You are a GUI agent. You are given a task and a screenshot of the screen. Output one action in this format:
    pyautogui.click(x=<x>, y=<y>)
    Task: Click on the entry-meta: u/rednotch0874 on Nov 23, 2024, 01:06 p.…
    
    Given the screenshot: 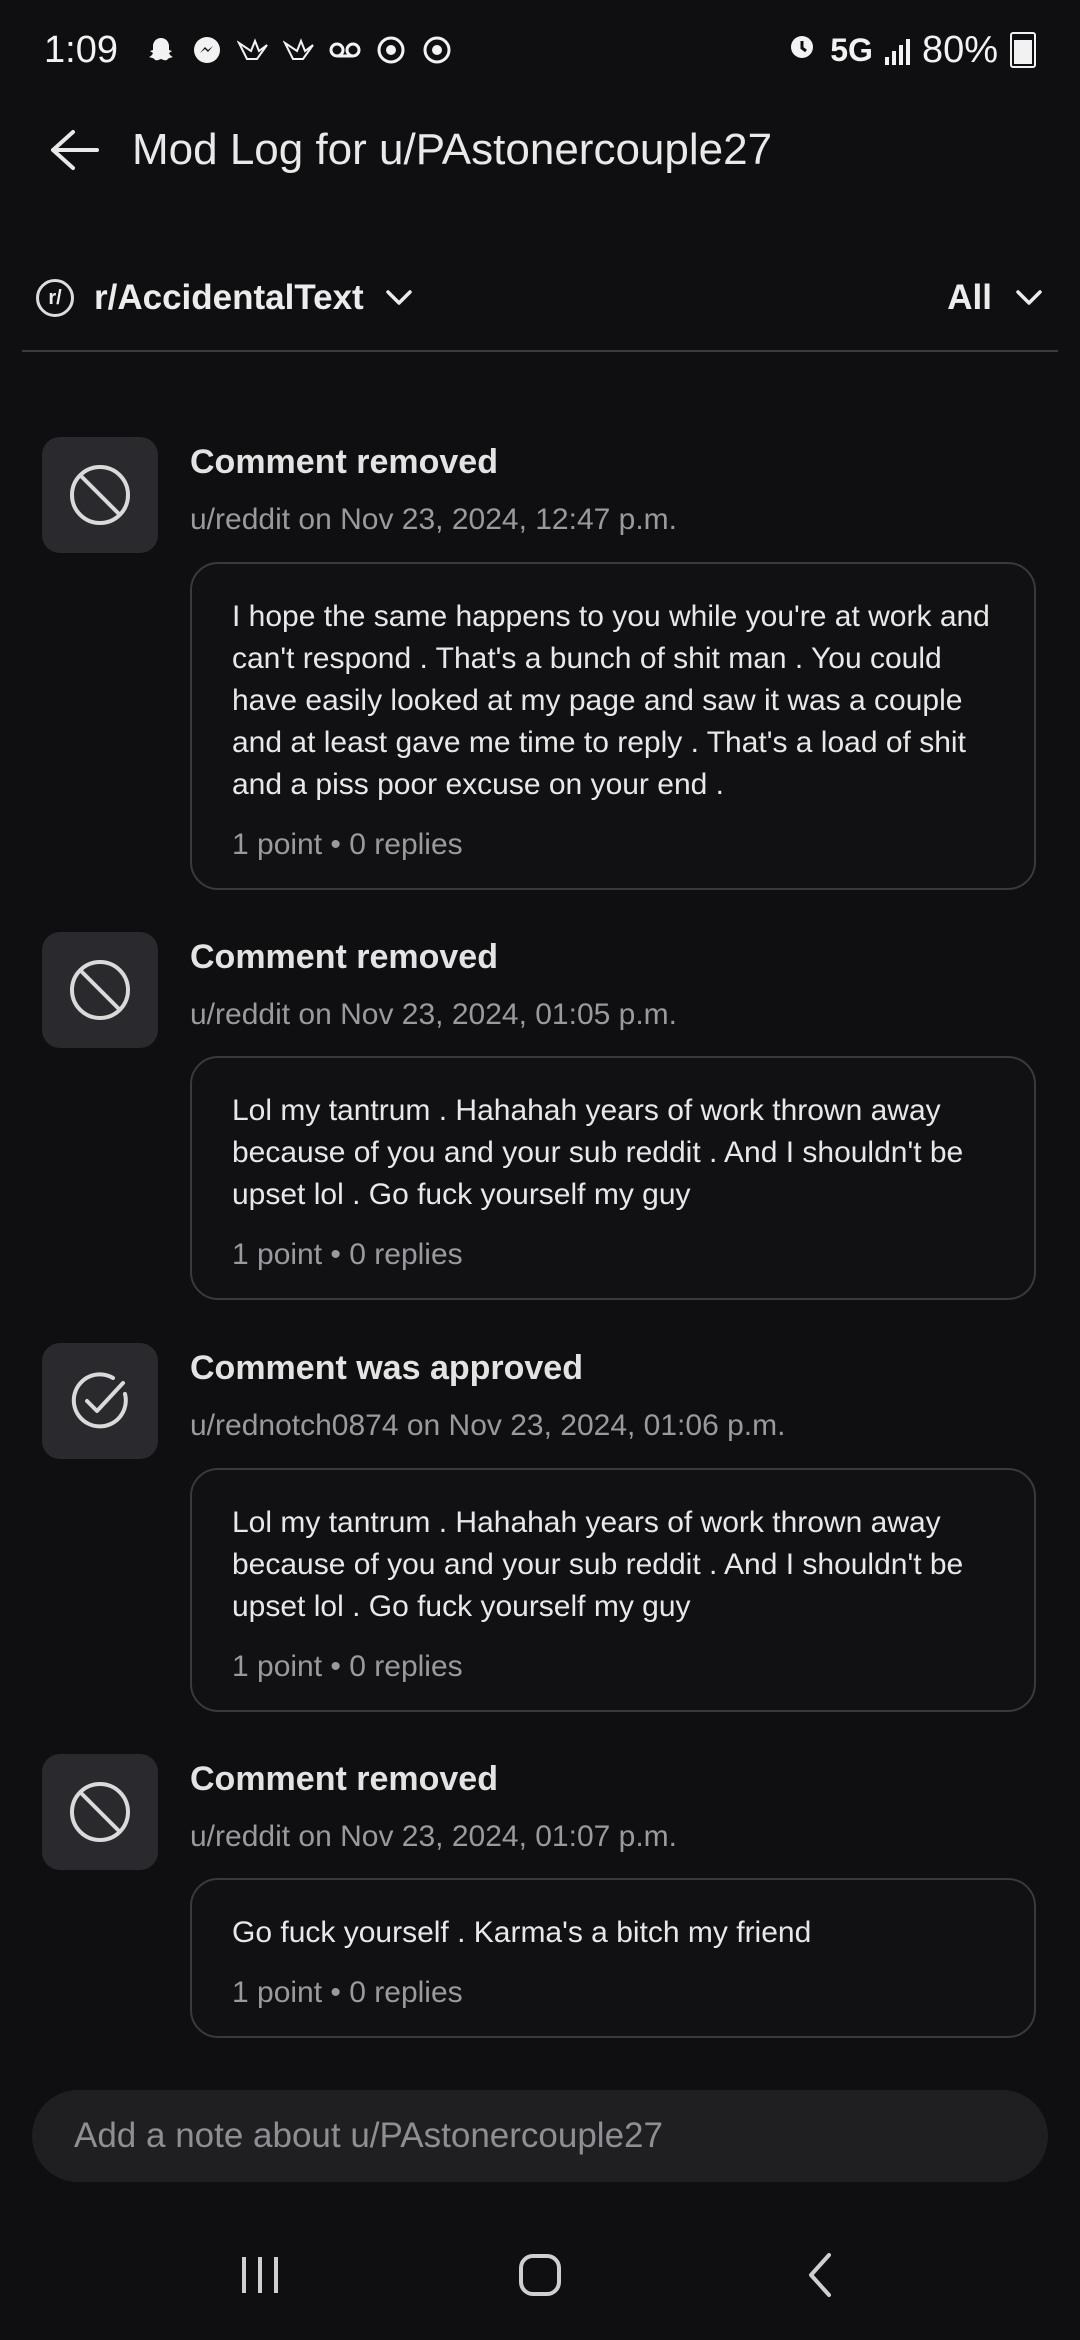 What is the action you would take?
    pyautogui.click(x=488, y=1425)
    